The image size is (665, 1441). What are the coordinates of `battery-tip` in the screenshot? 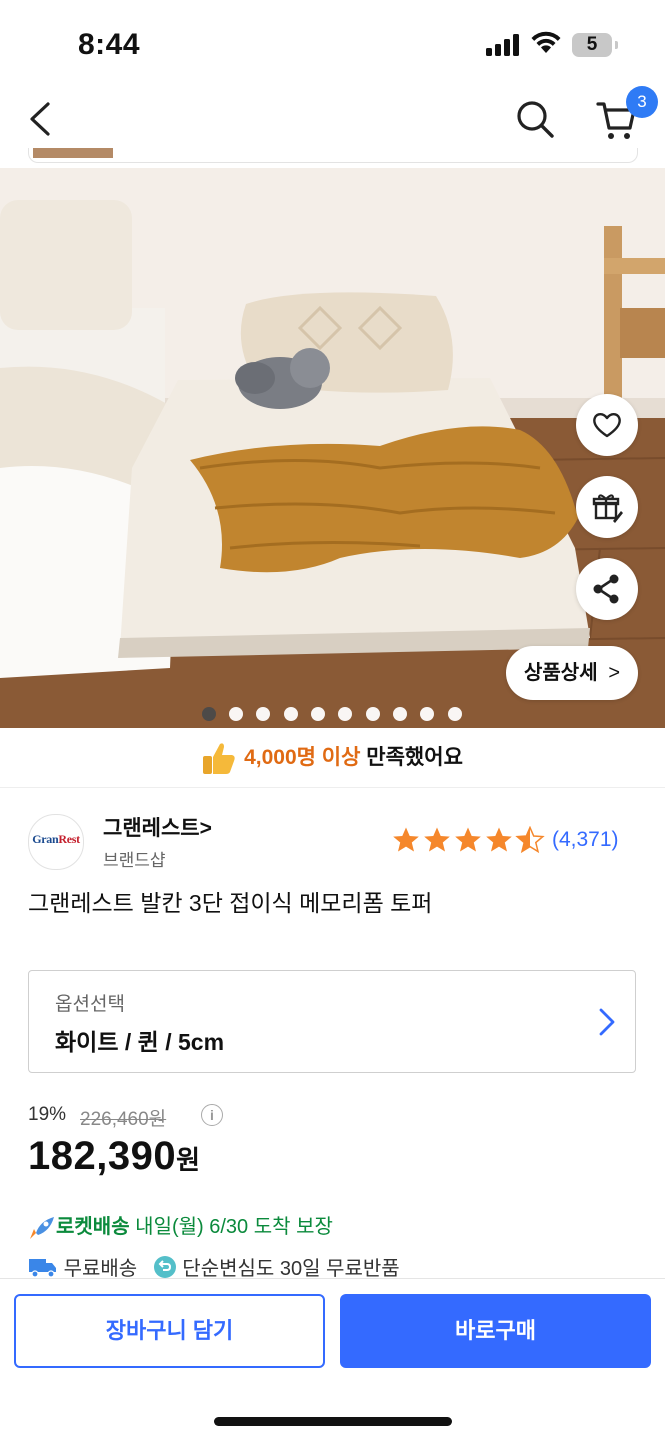 It's located at (616, 45).